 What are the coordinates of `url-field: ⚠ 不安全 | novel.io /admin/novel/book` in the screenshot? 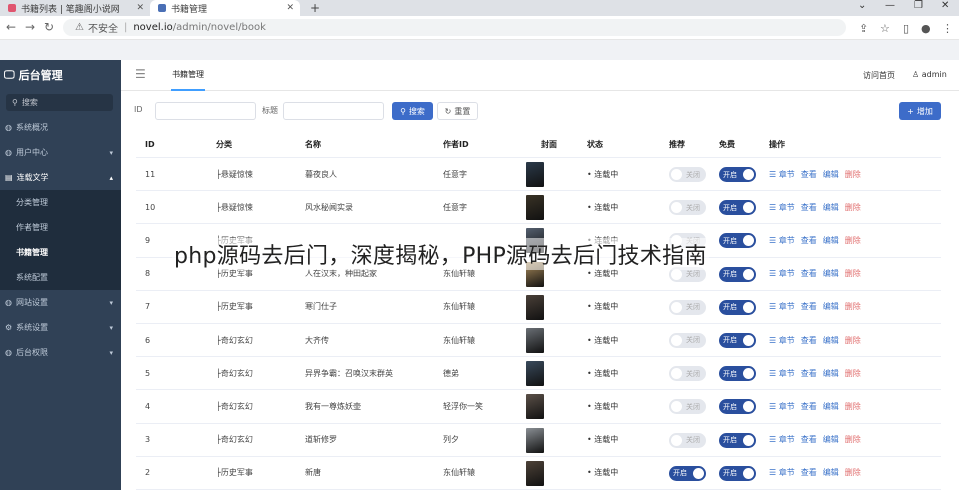 It's located at (454, 27).